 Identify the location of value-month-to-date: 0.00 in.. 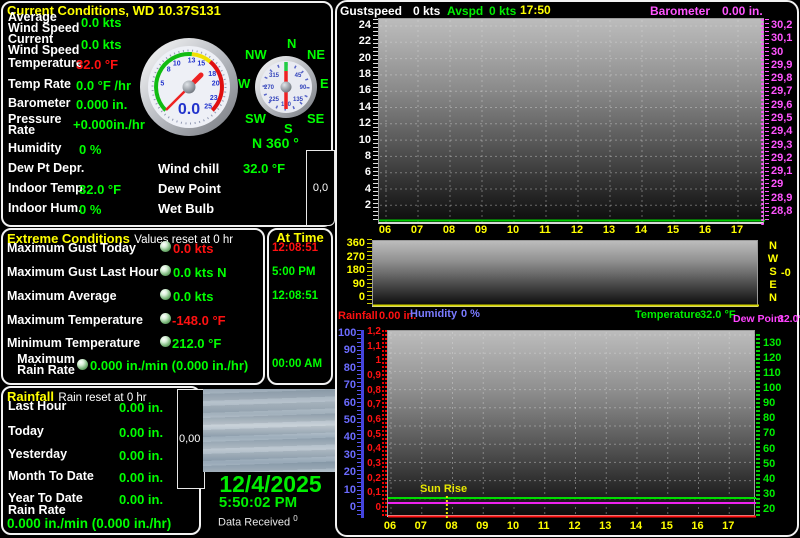
(141, 477).